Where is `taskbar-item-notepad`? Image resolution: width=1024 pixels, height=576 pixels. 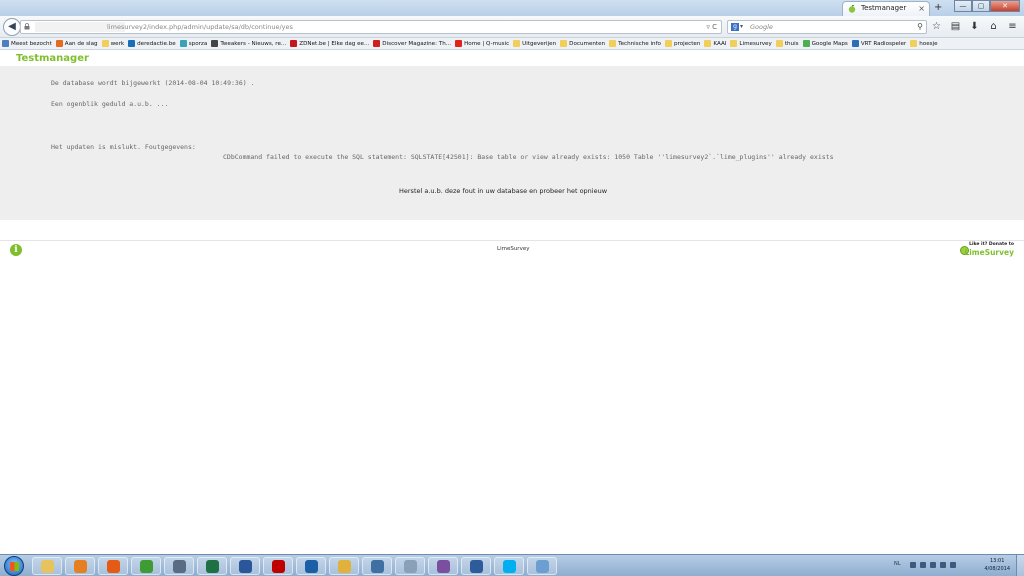
taskbar-item-notepad is located at coordinates (179, 566).